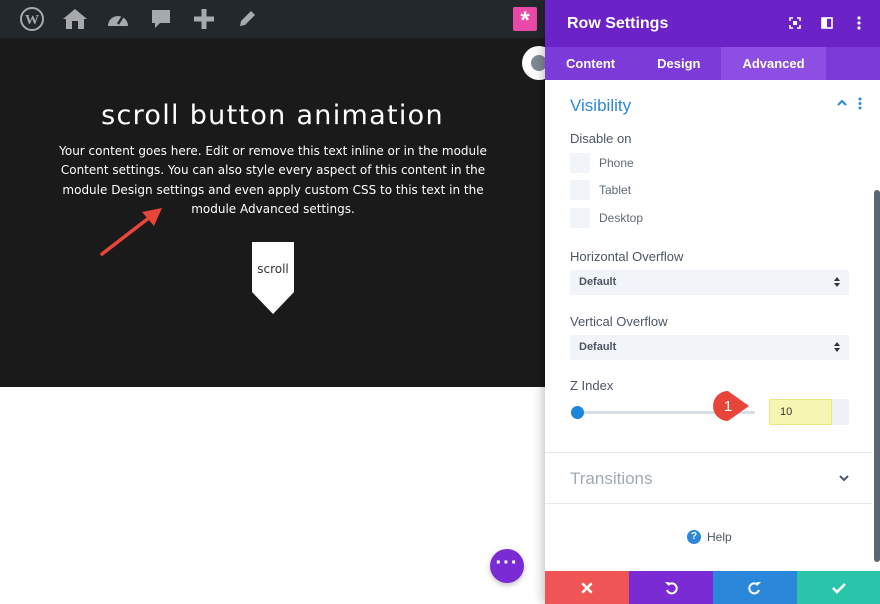 The image size is (880, 604). I want to click on help-label: Help, so click(719, 537).